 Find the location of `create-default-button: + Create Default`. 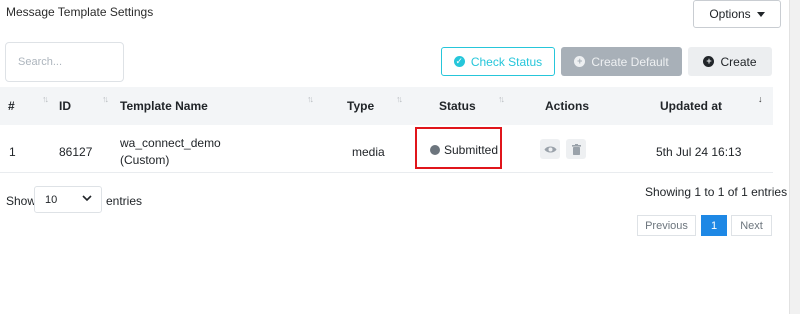

create-default-button: + Create Default is located at coordinates (621, 61).